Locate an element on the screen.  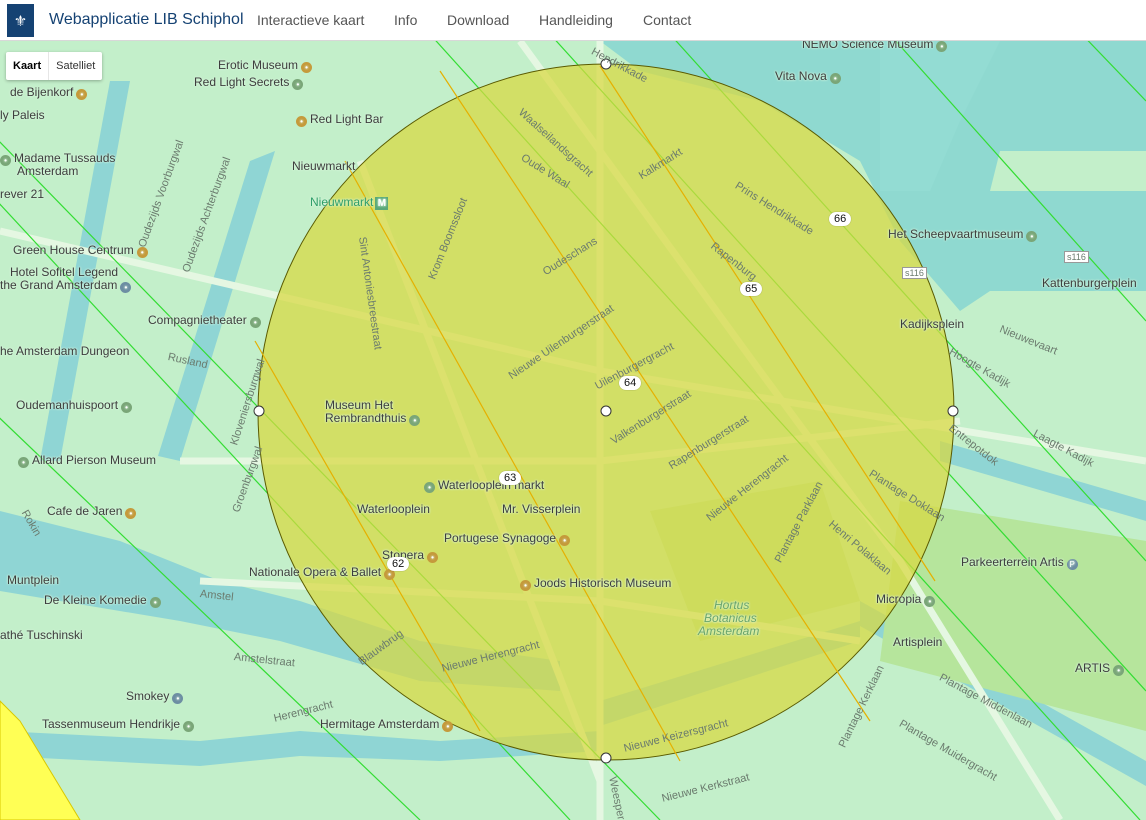
place-label: Oudemanhuispoort • is located at coordinates (74, 405).